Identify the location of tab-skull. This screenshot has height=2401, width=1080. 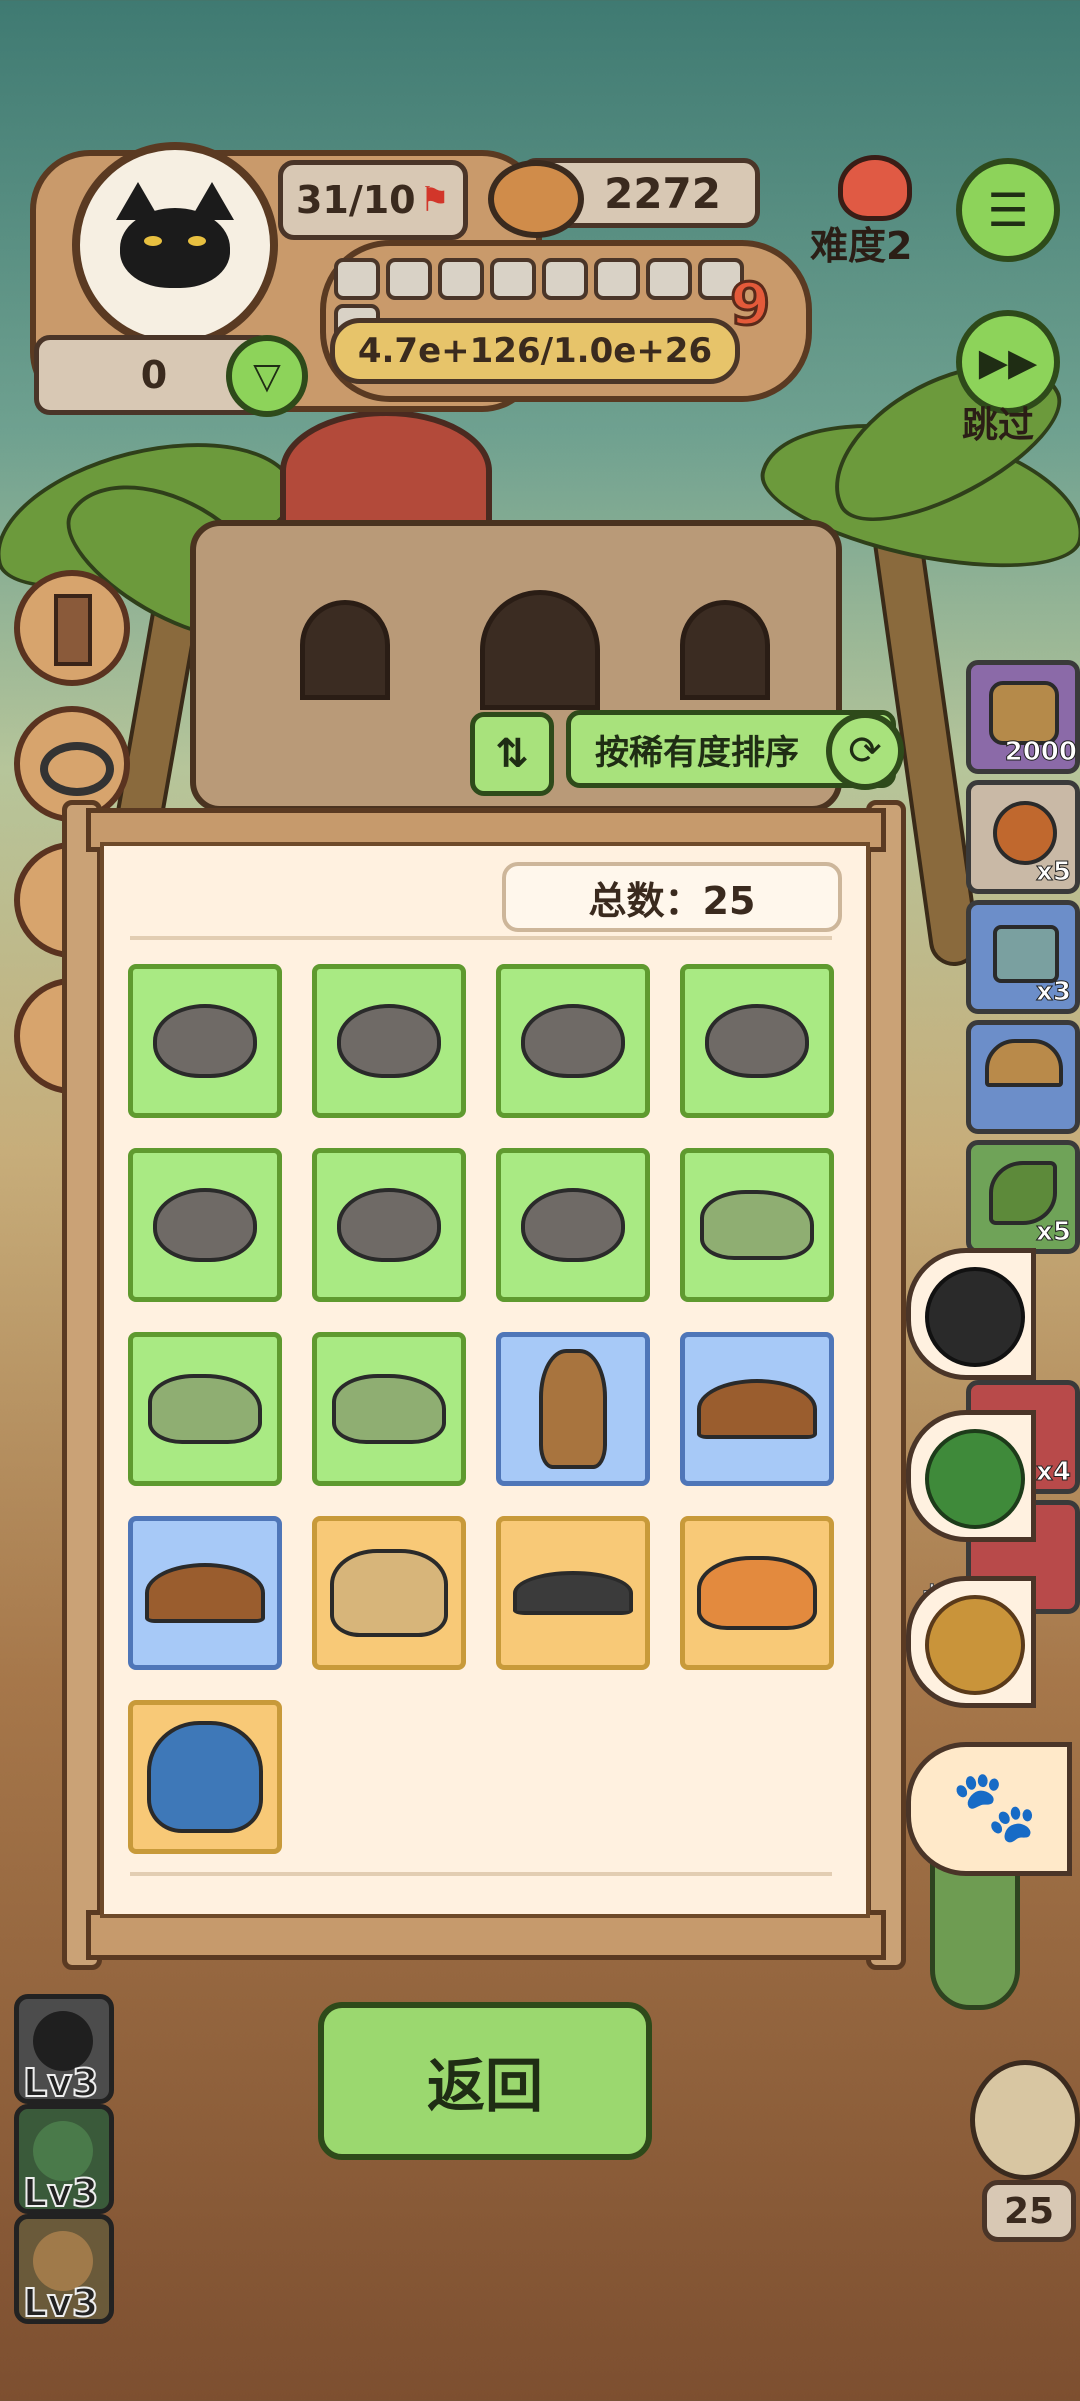
(971, 1642).